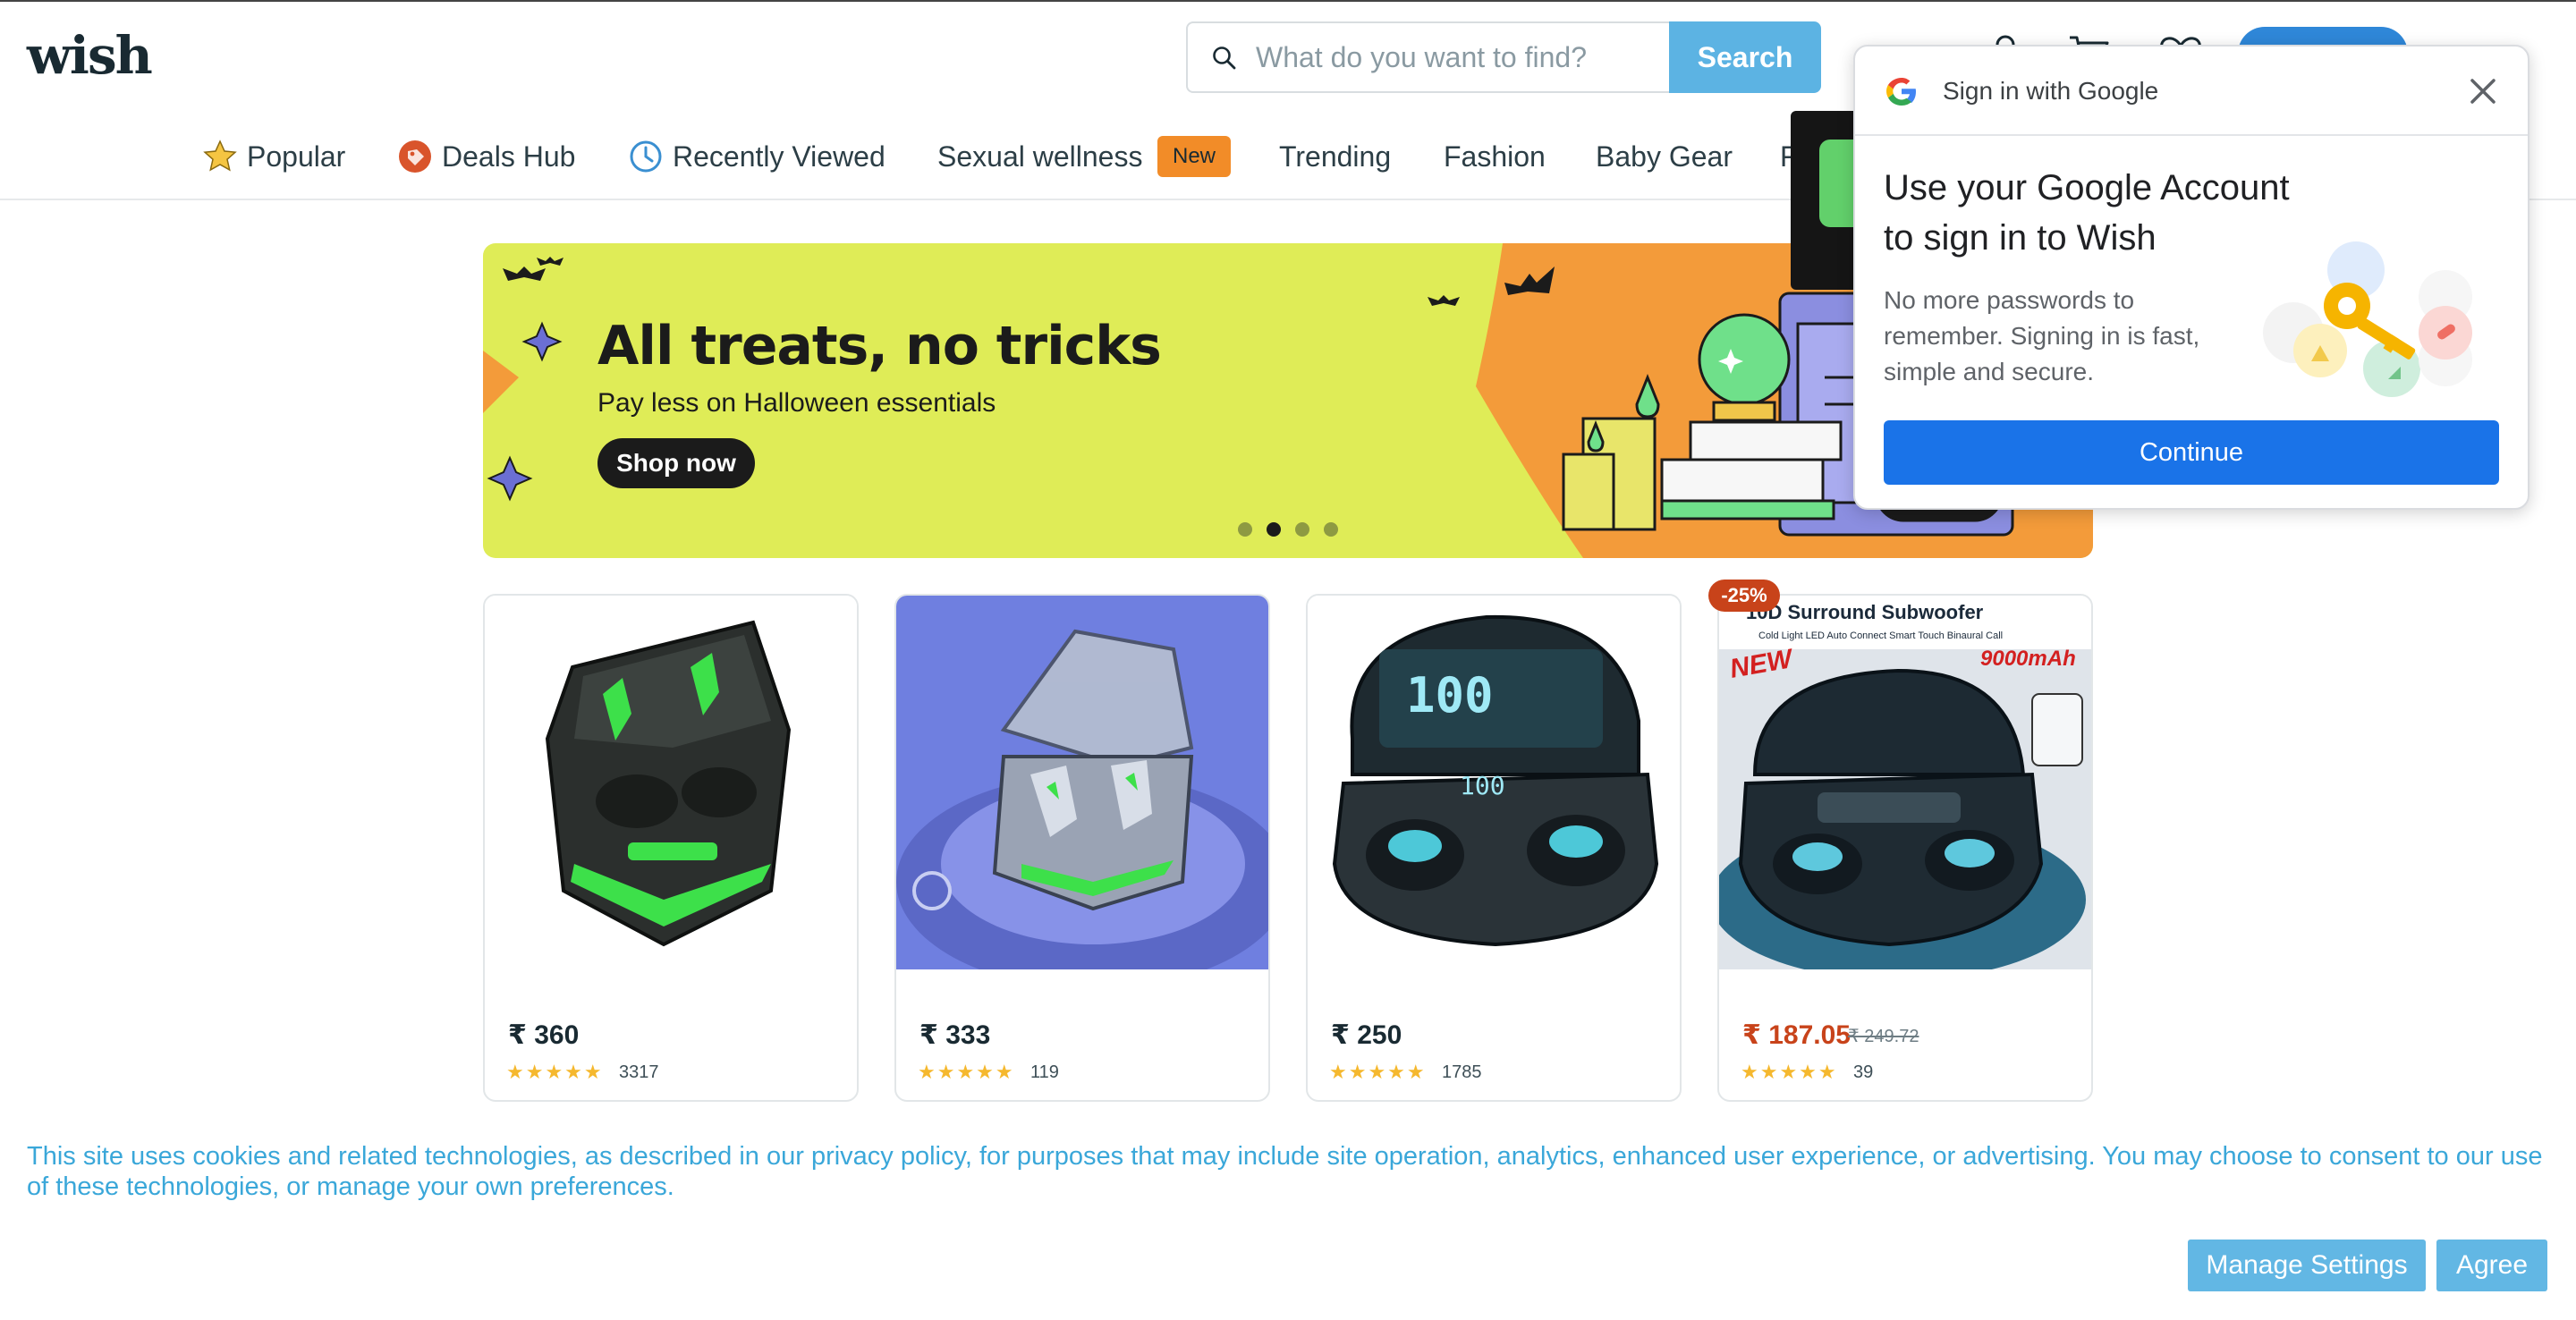 This screenshot has height=1320, width=2576. I want to click on google-logo-icon, so click(1901, 92).